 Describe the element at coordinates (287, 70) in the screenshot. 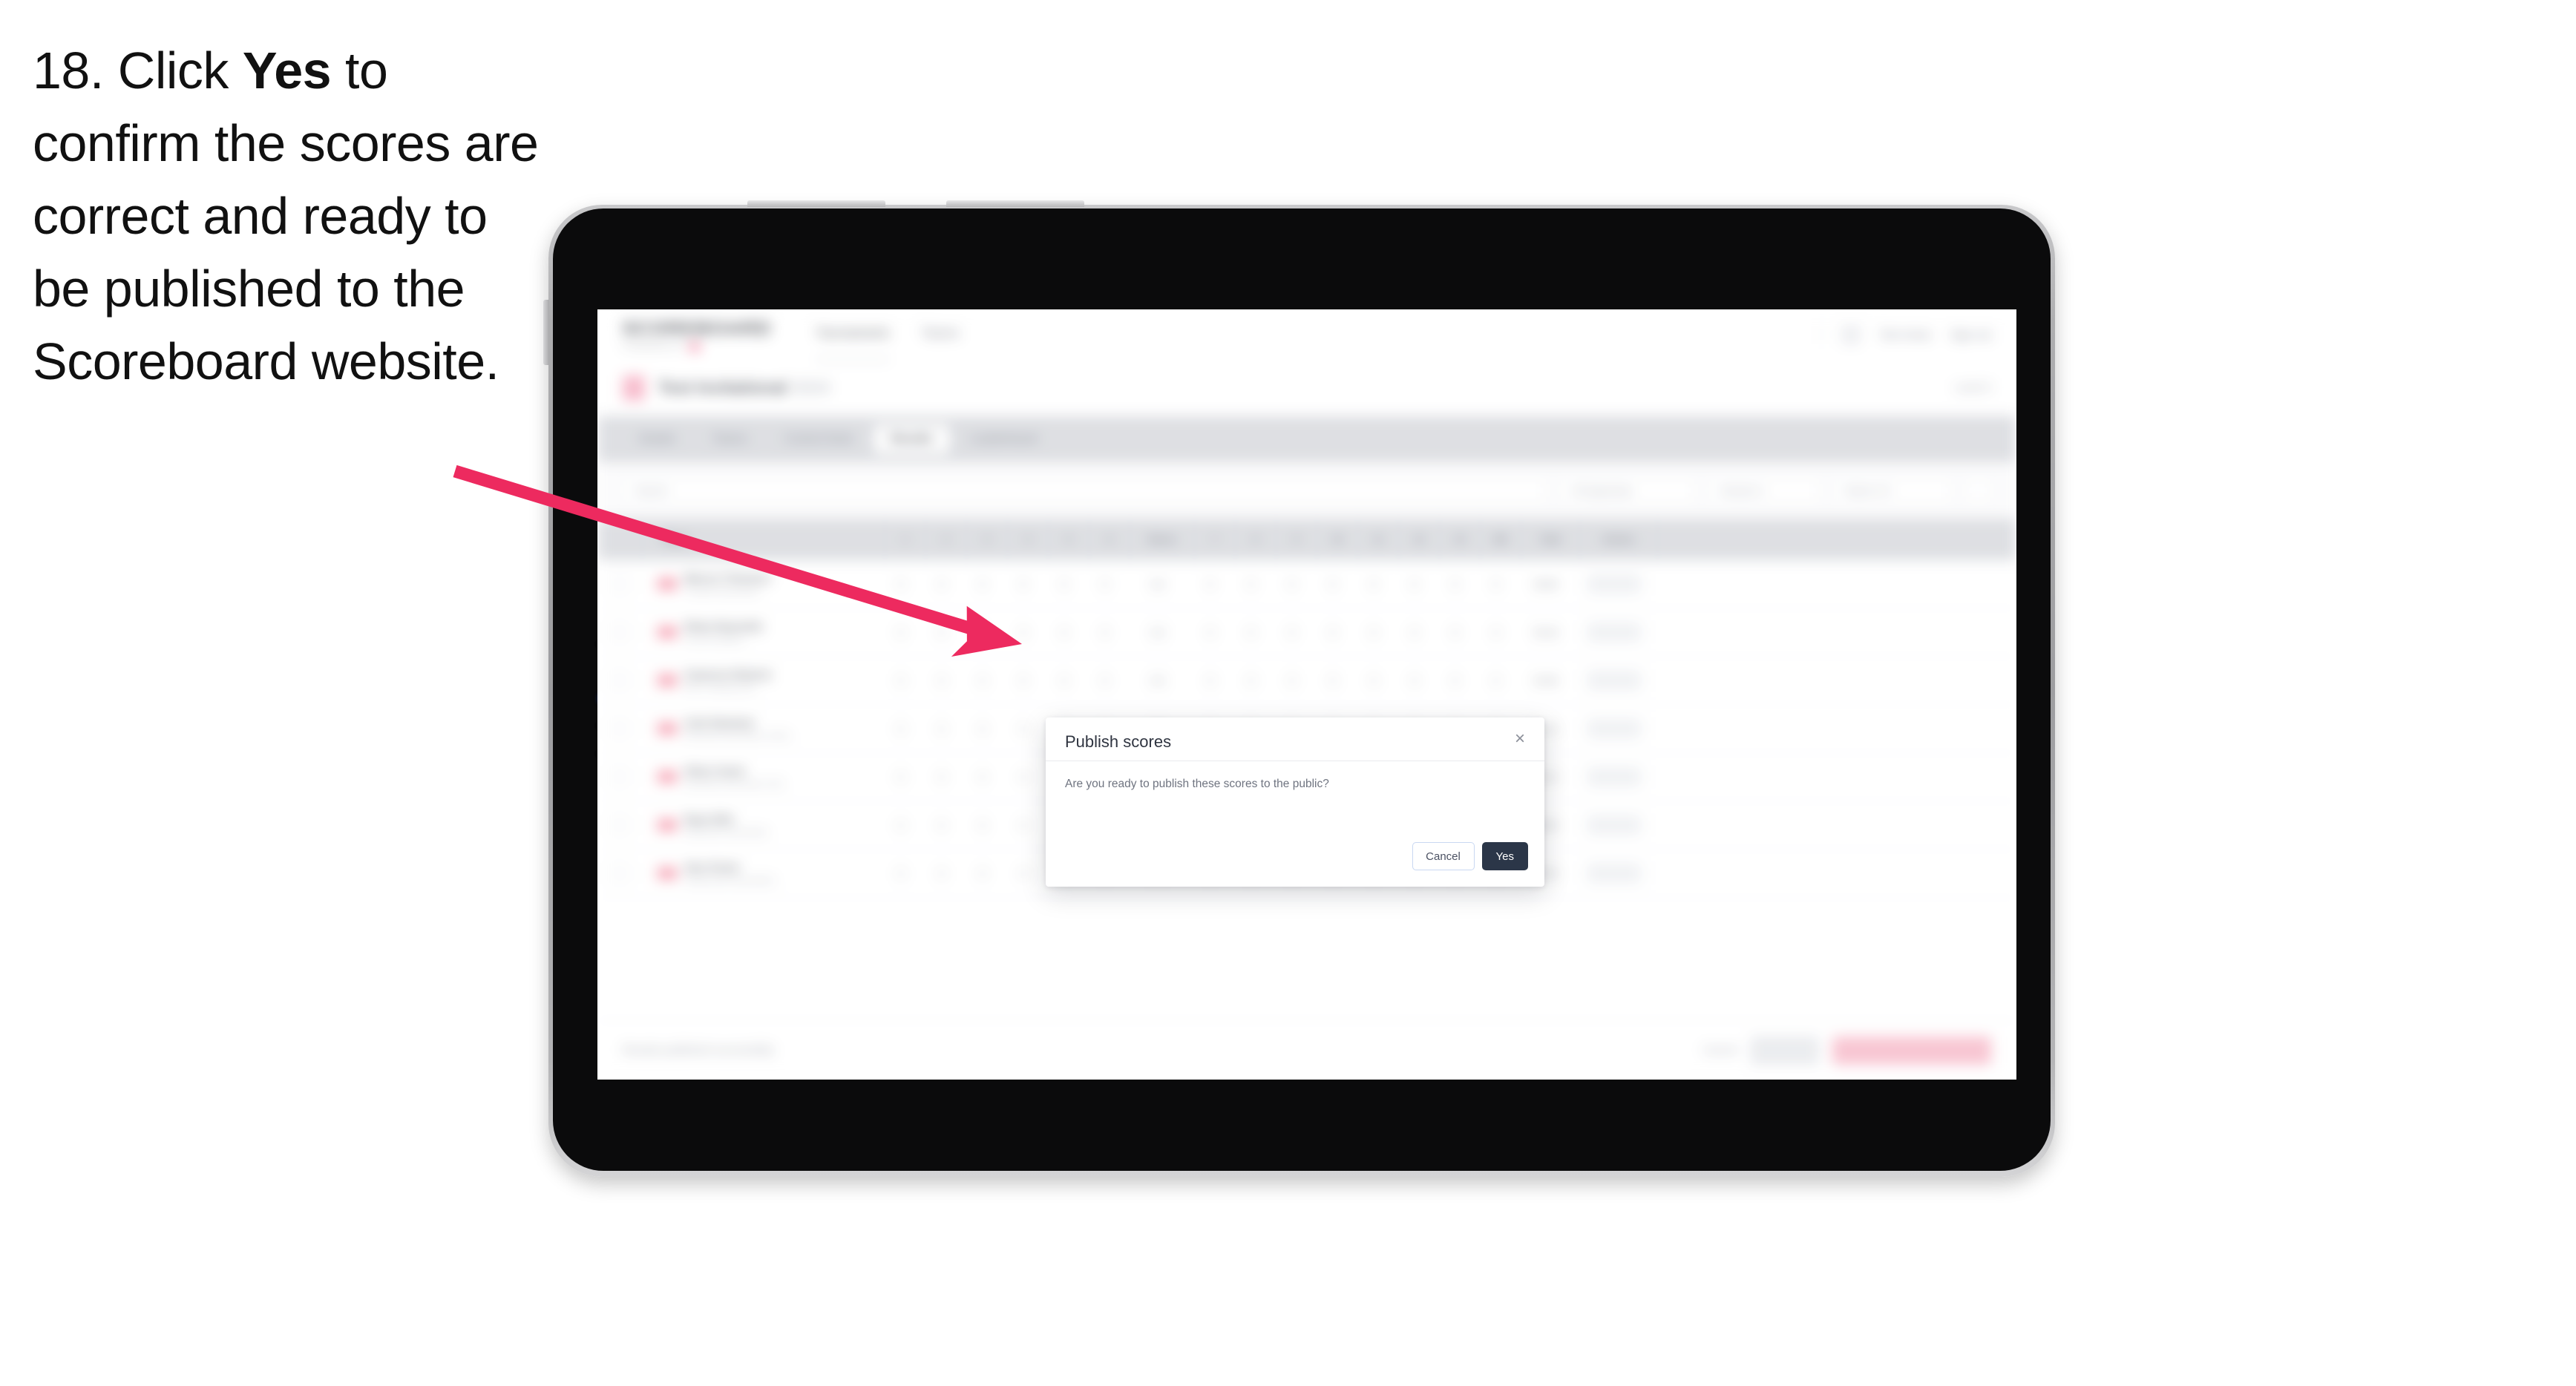

I see `instruction-bold-word: Yes` at that location.